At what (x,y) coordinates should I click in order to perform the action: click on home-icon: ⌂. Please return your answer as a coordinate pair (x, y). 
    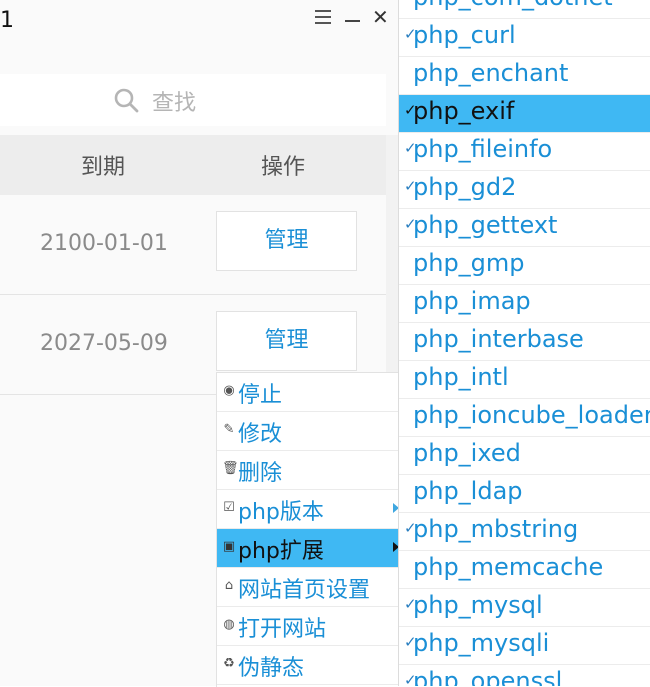
    Looking at the image, I should click on (229, 585).